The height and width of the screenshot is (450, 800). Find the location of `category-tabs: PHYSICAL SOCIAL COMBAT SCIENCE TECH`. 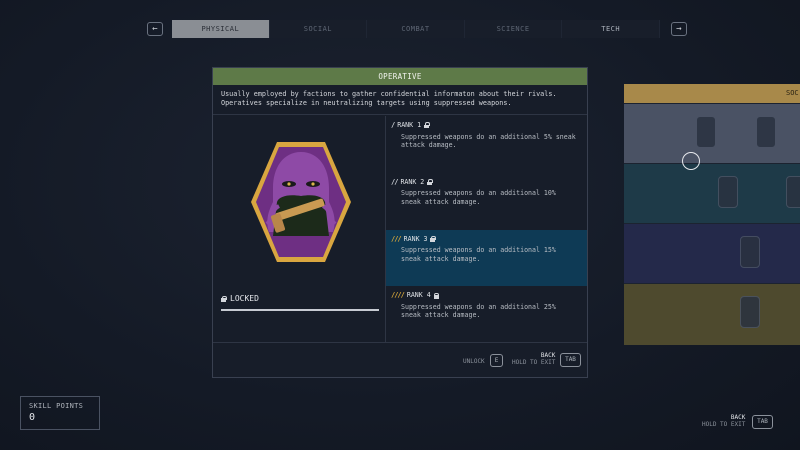

category-tabs: PHYSICAL SOCIAL COMBAT SCIENCE TECH is located at coordinates (416, 29).